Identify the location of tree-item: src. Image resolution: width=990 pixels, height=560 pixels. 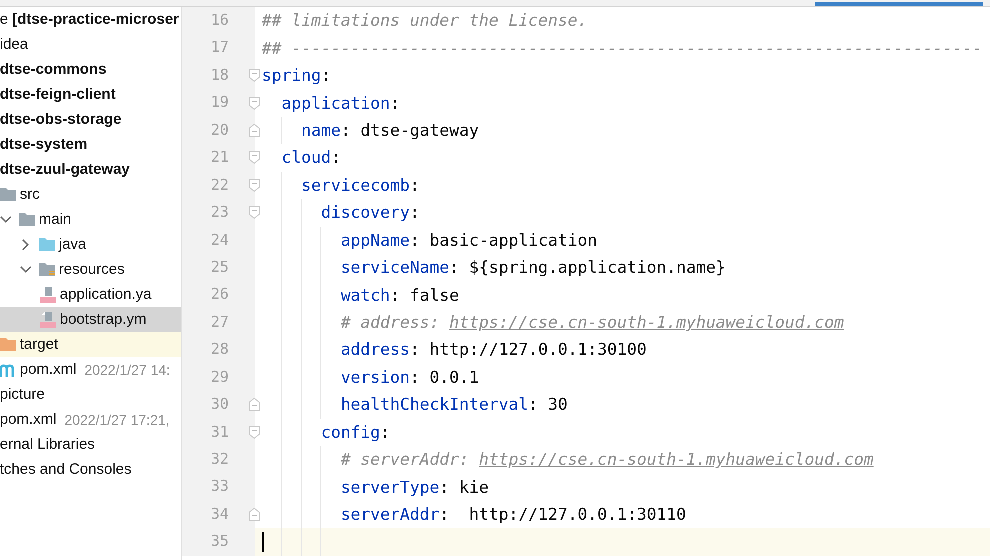
(90, 194).